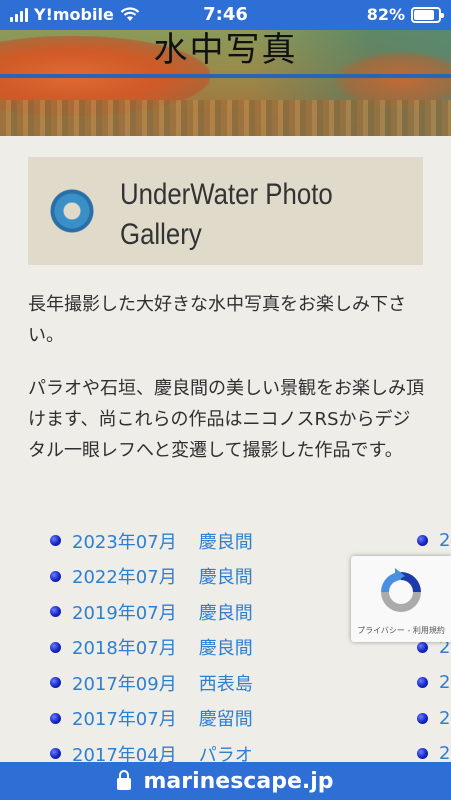 Image resolution: width=451 pixels, height=800 pixels. Describe the element at coordinates (225, 50) in the screenshot. I see `page-title: 水中写真` at that location.